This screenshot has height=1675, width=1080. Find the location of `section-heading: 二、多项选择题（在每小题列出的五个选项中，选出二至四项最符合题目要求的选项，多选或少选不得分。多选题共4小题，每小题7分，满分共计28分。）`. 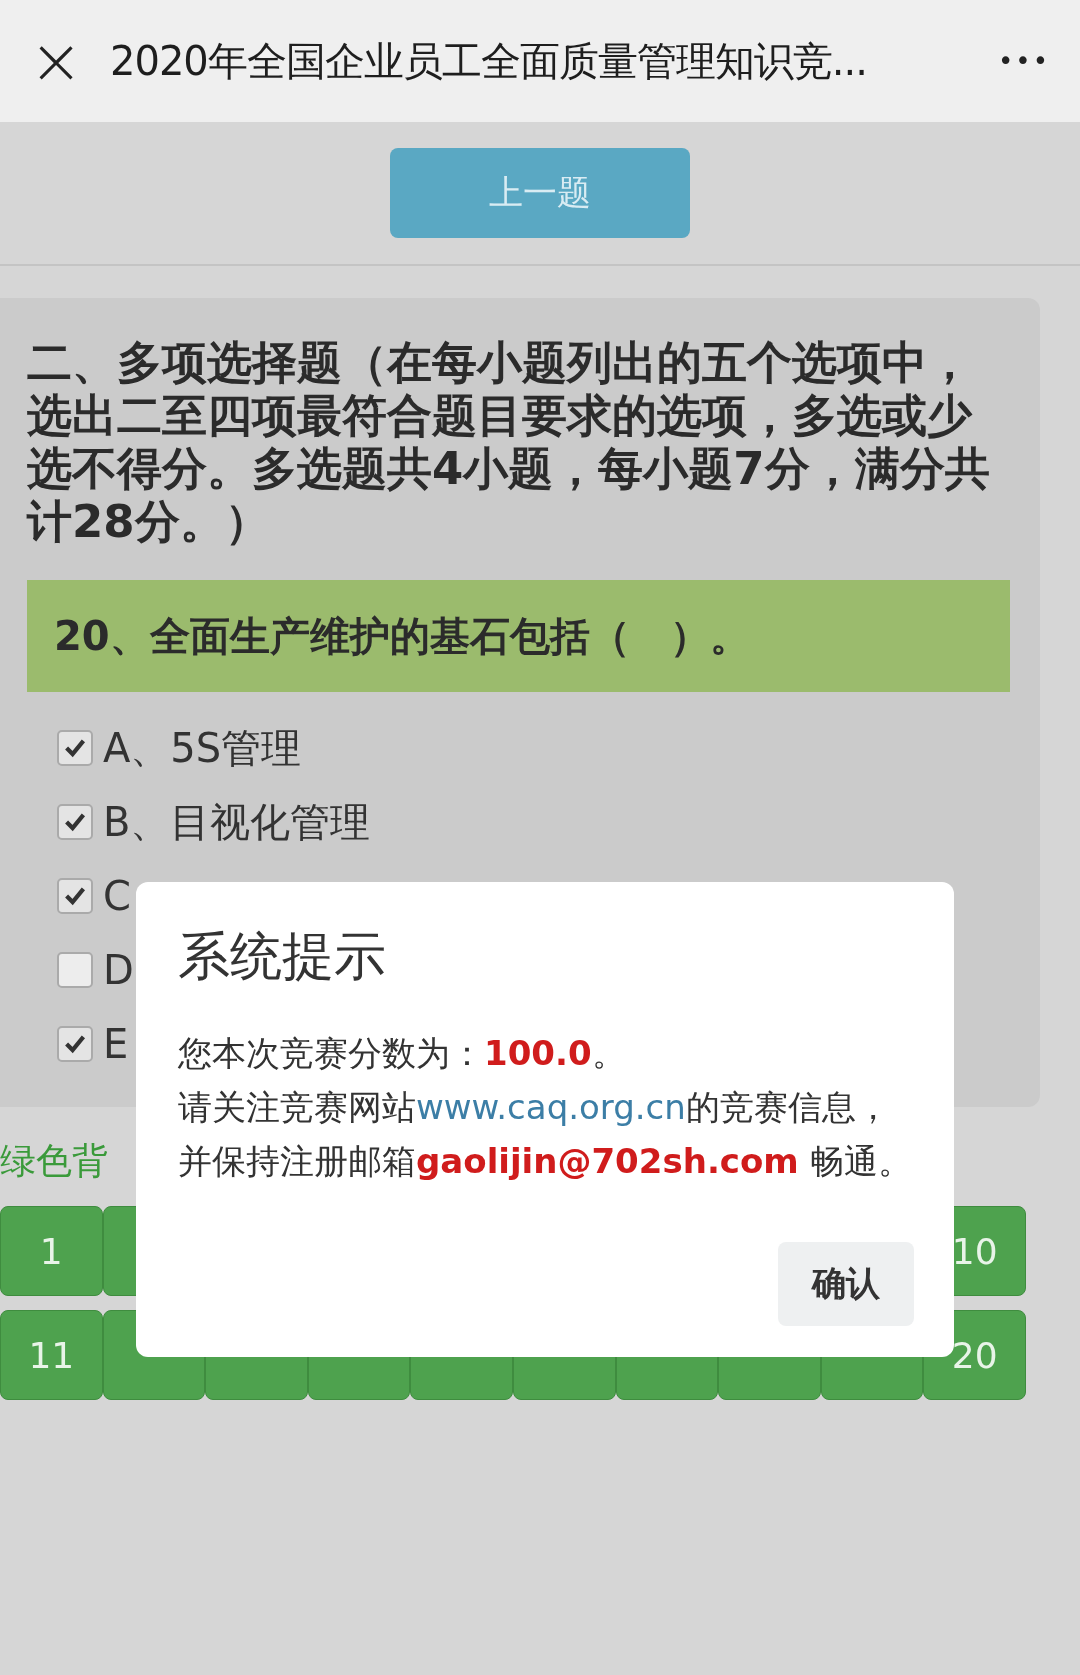

section-heading: 二、多项选择题（在每小题列出的五个选项中，选出二至四项最符合题目要求的选项，多选或少选不得分。多选题共4小题，每小题7分，满分共计28分。） is located at coordinates (509, 442).